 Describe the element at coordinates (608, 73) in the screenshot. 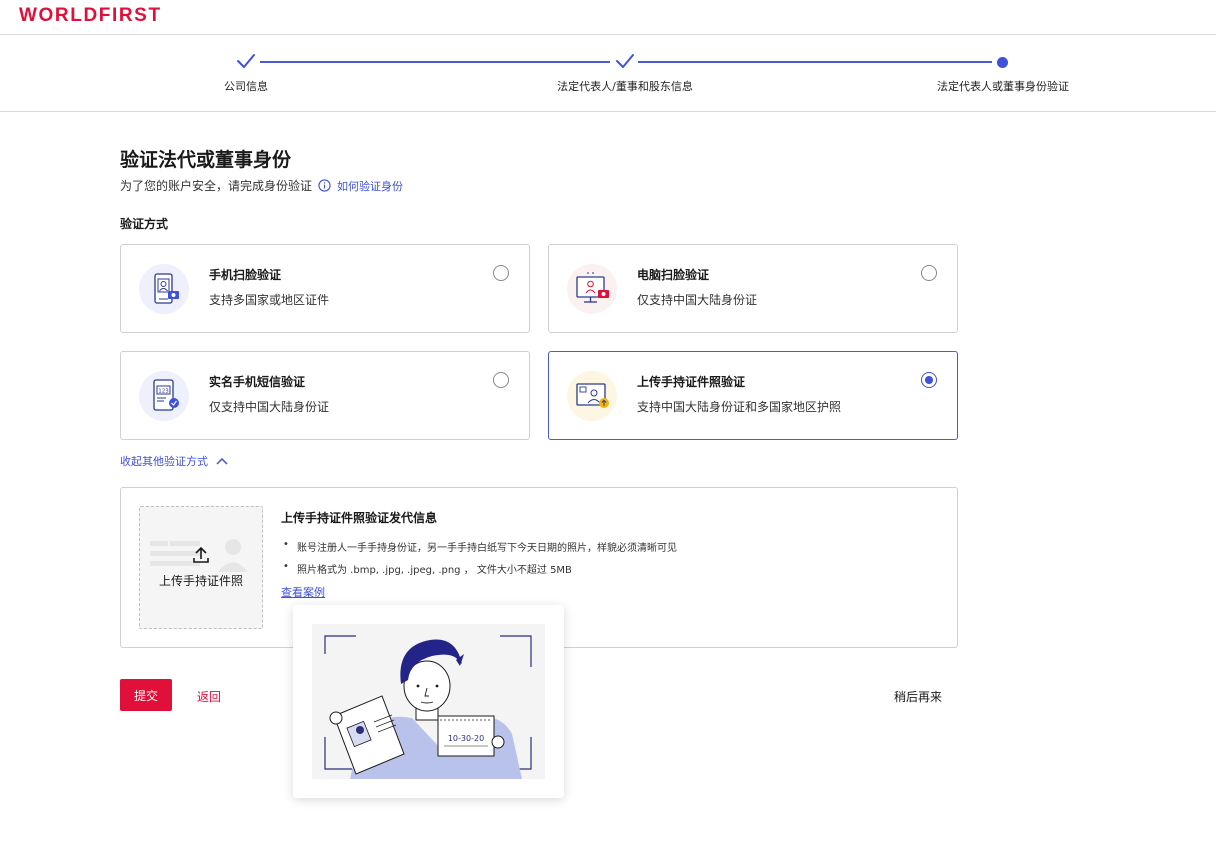

I see `progress-stepper: 公司信息 法定代表人/董事和股东信息 法定代表人或董事身份验证` at that location.